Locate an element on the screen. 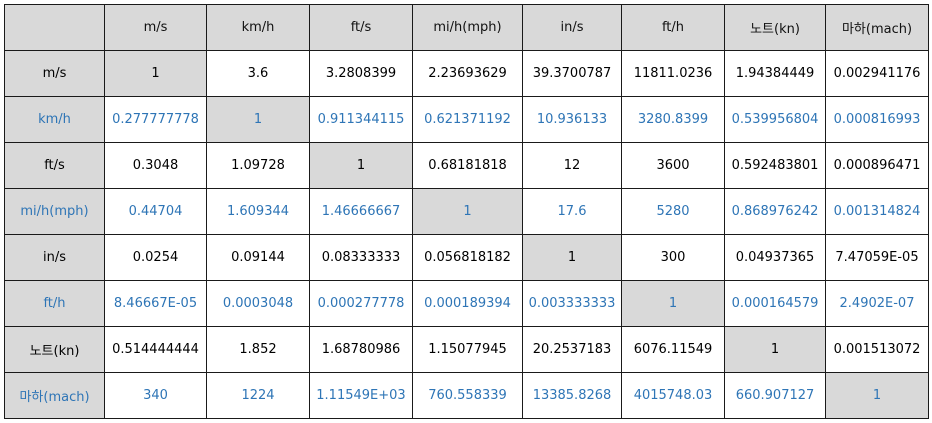 The height and width of the screenshot is (423, 932). table-cell: 0.002941176 is located at coordinates (877, 73).